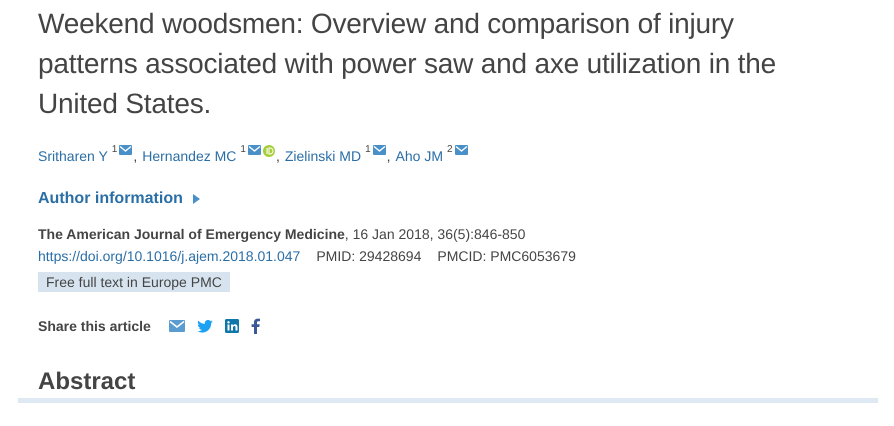 The width and height of the screenshot is (894, 426). What do you see at coordinates (450, 150) in the screenshot?
I see `affiliation-number: 2` at bounding box center [450, 150].